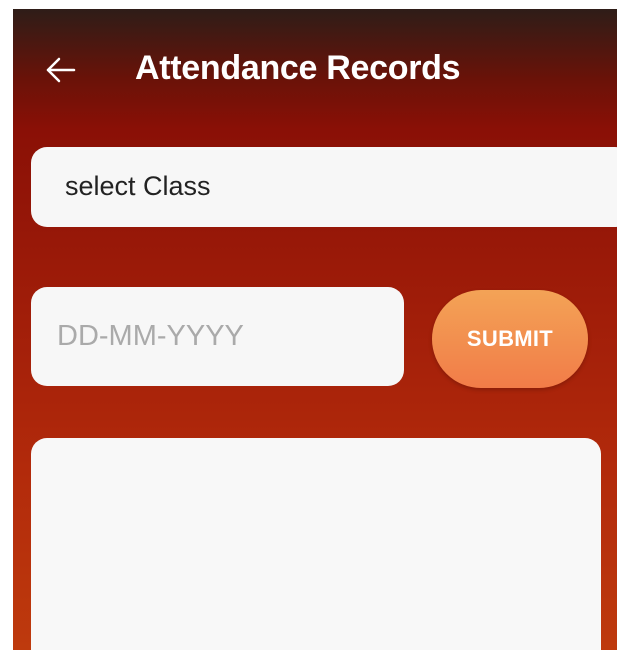  What do you see at coordinates (298, 68) in the screenshot?
I see `page-title: Attendance Records` at bounding box center [298, 68].